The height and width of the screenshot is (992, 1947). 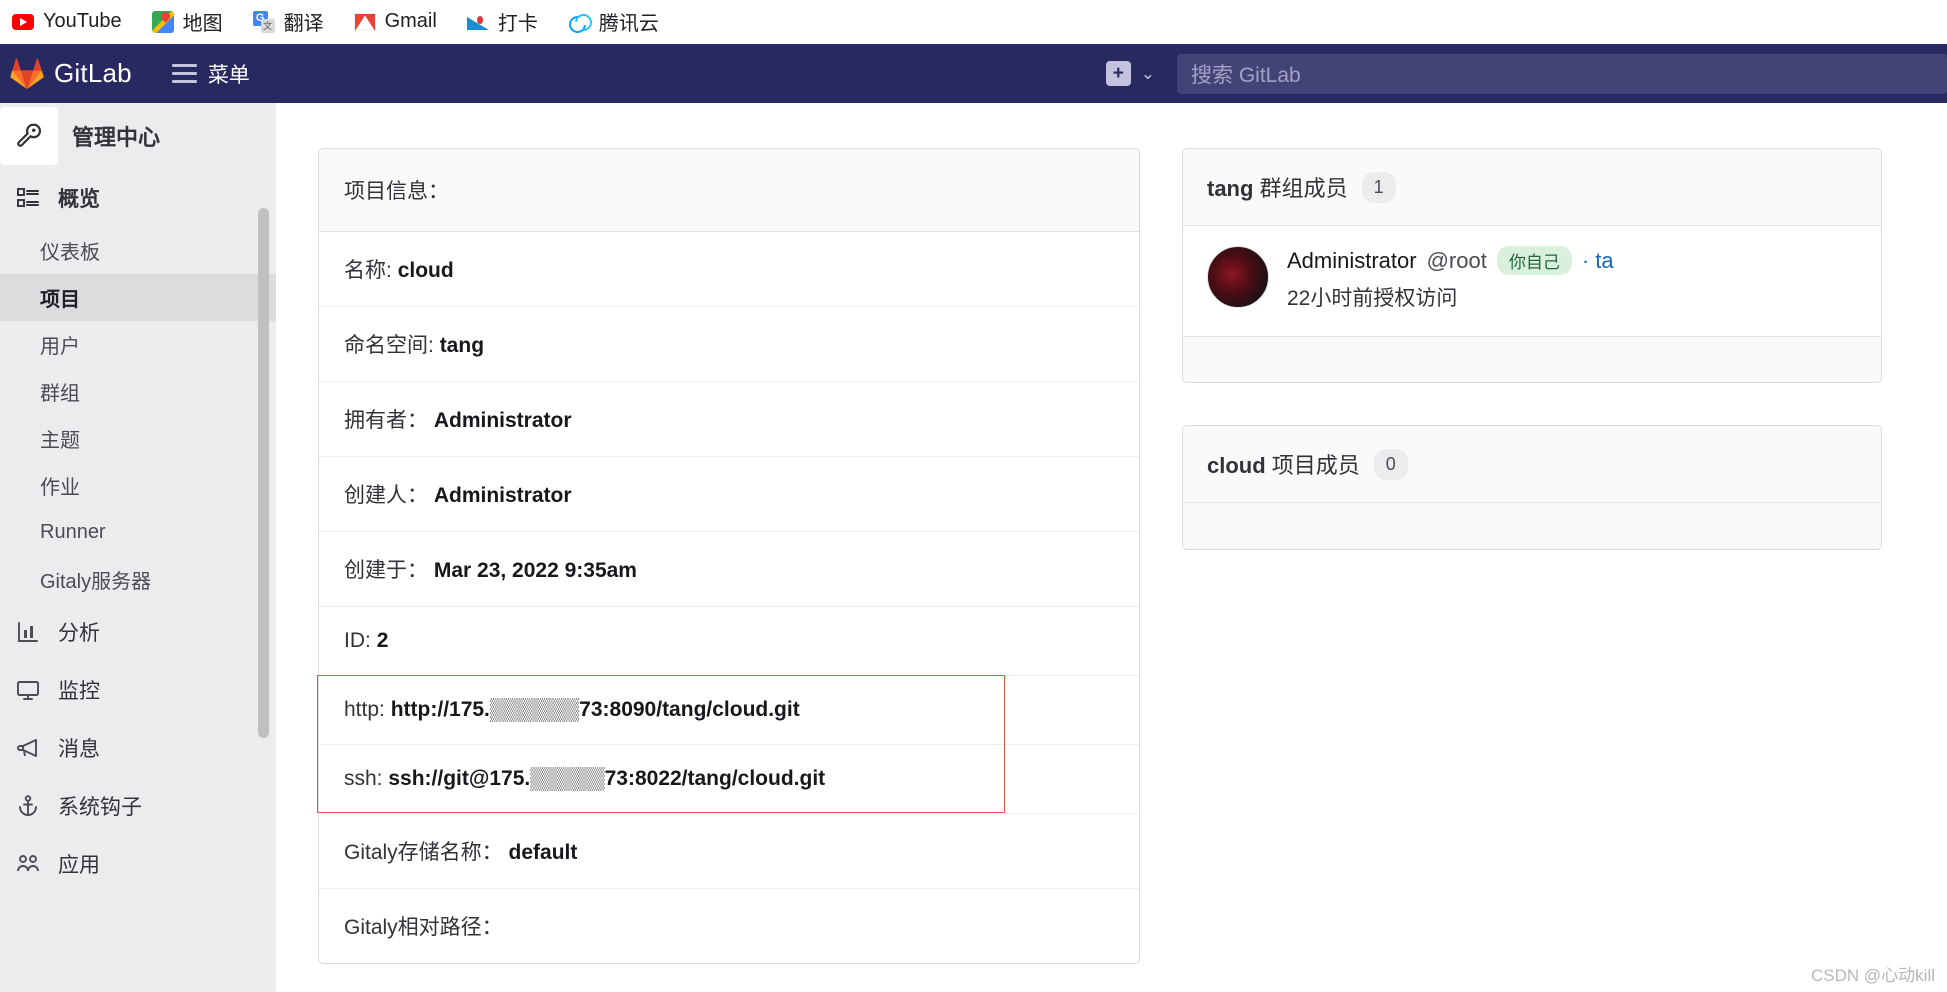 I want to click on main-menu-button: 菜单, so click(x=210, y=74).